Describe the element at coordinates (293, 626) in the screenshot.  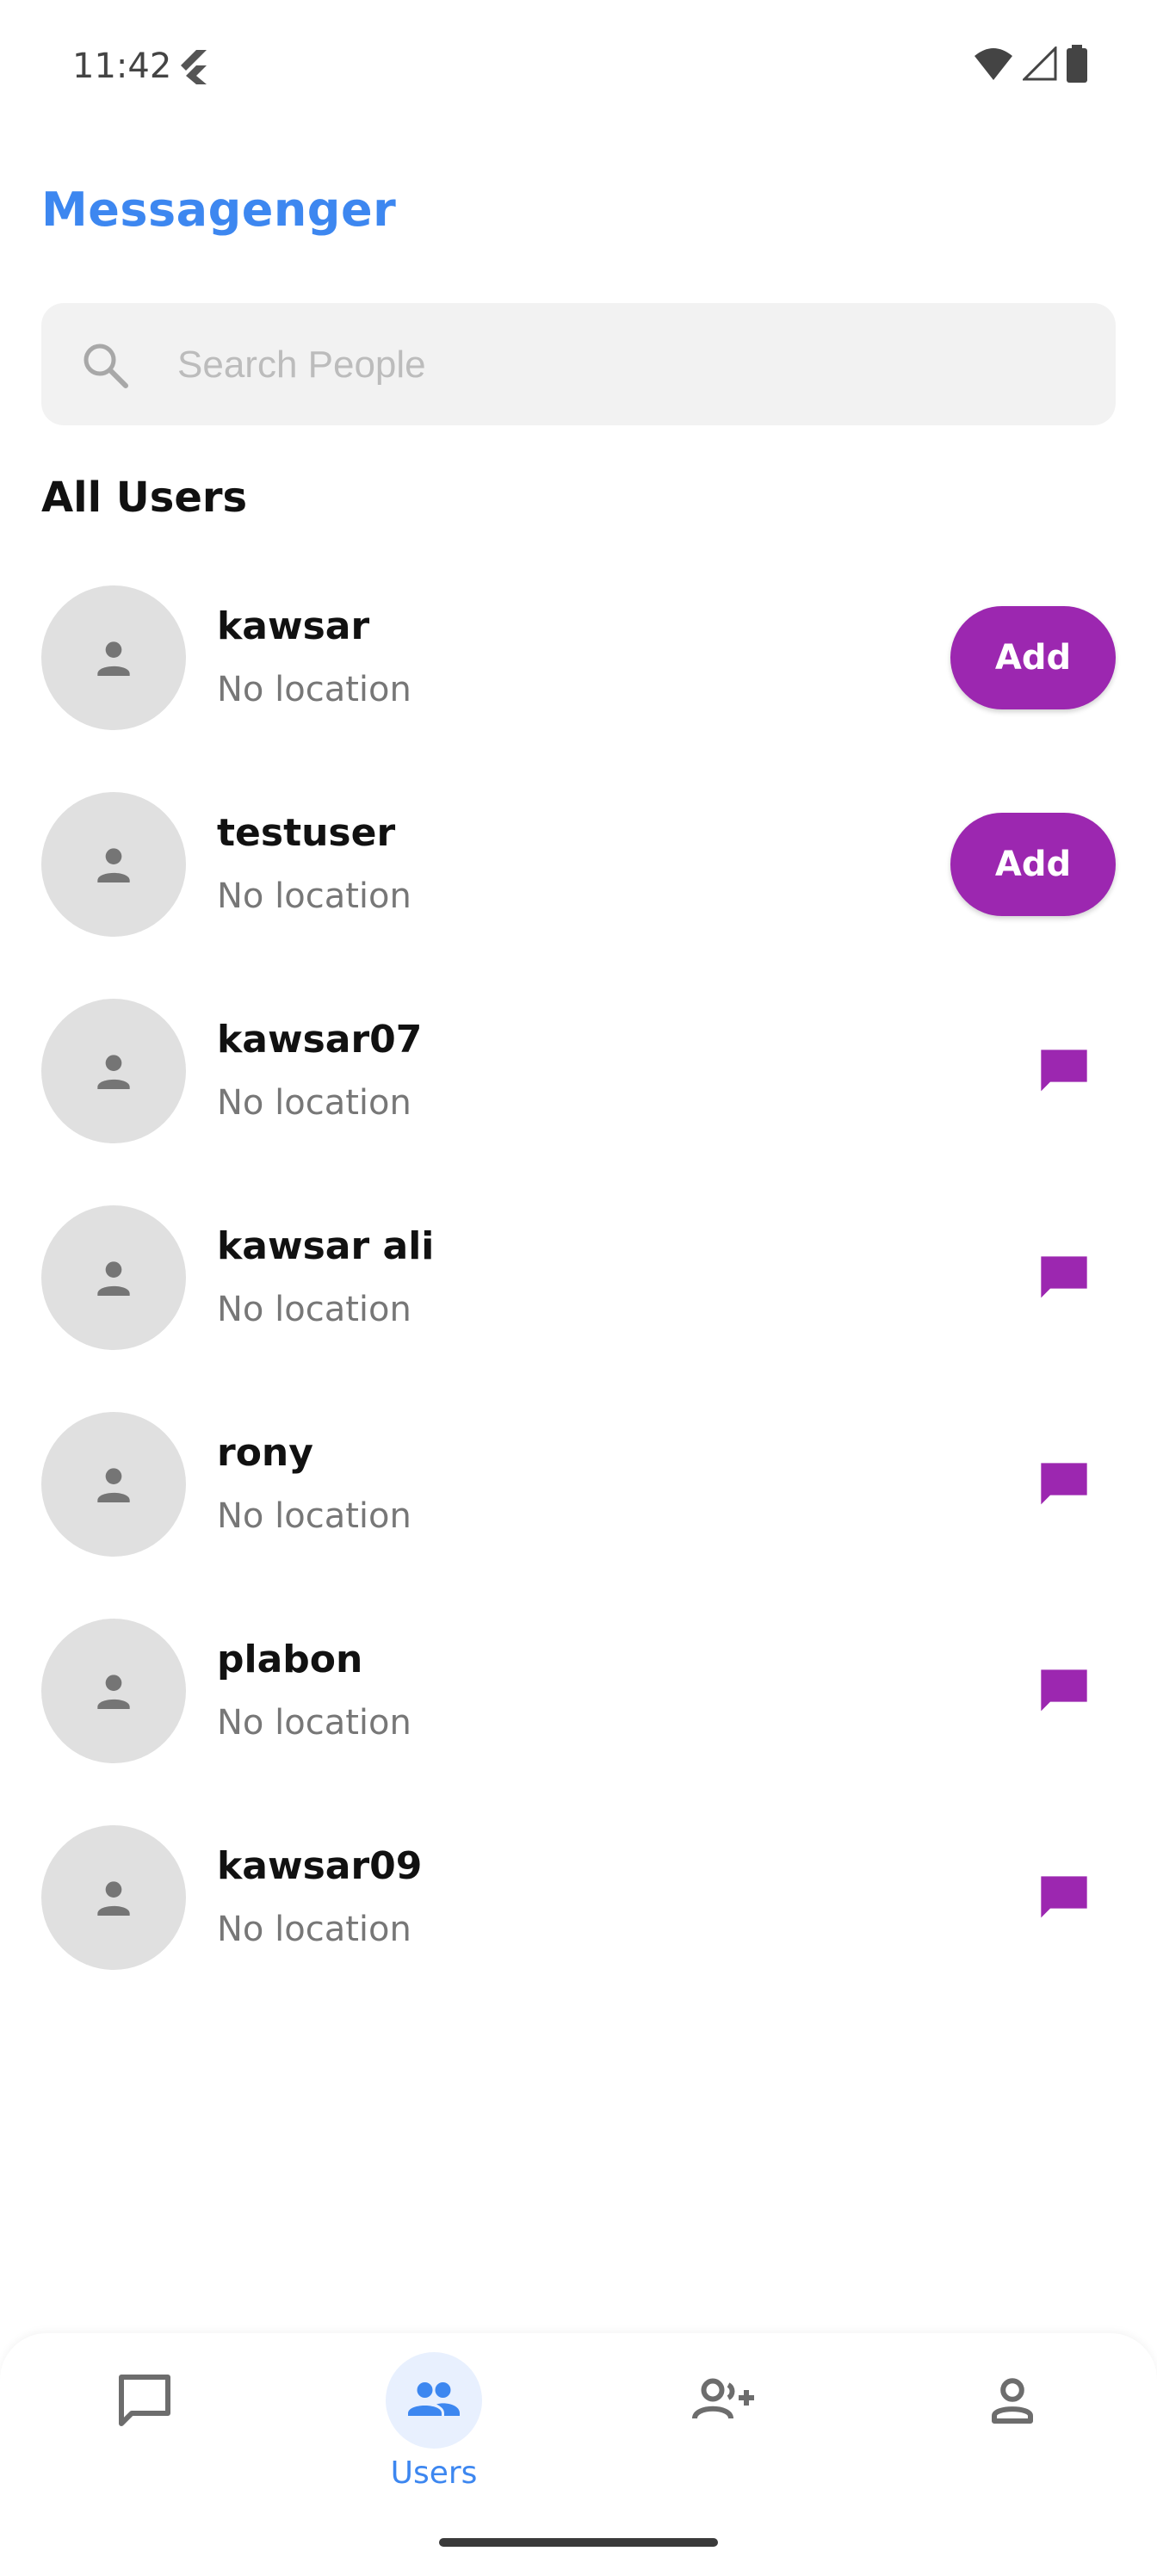
I see `user-name: kawsar` at that location.